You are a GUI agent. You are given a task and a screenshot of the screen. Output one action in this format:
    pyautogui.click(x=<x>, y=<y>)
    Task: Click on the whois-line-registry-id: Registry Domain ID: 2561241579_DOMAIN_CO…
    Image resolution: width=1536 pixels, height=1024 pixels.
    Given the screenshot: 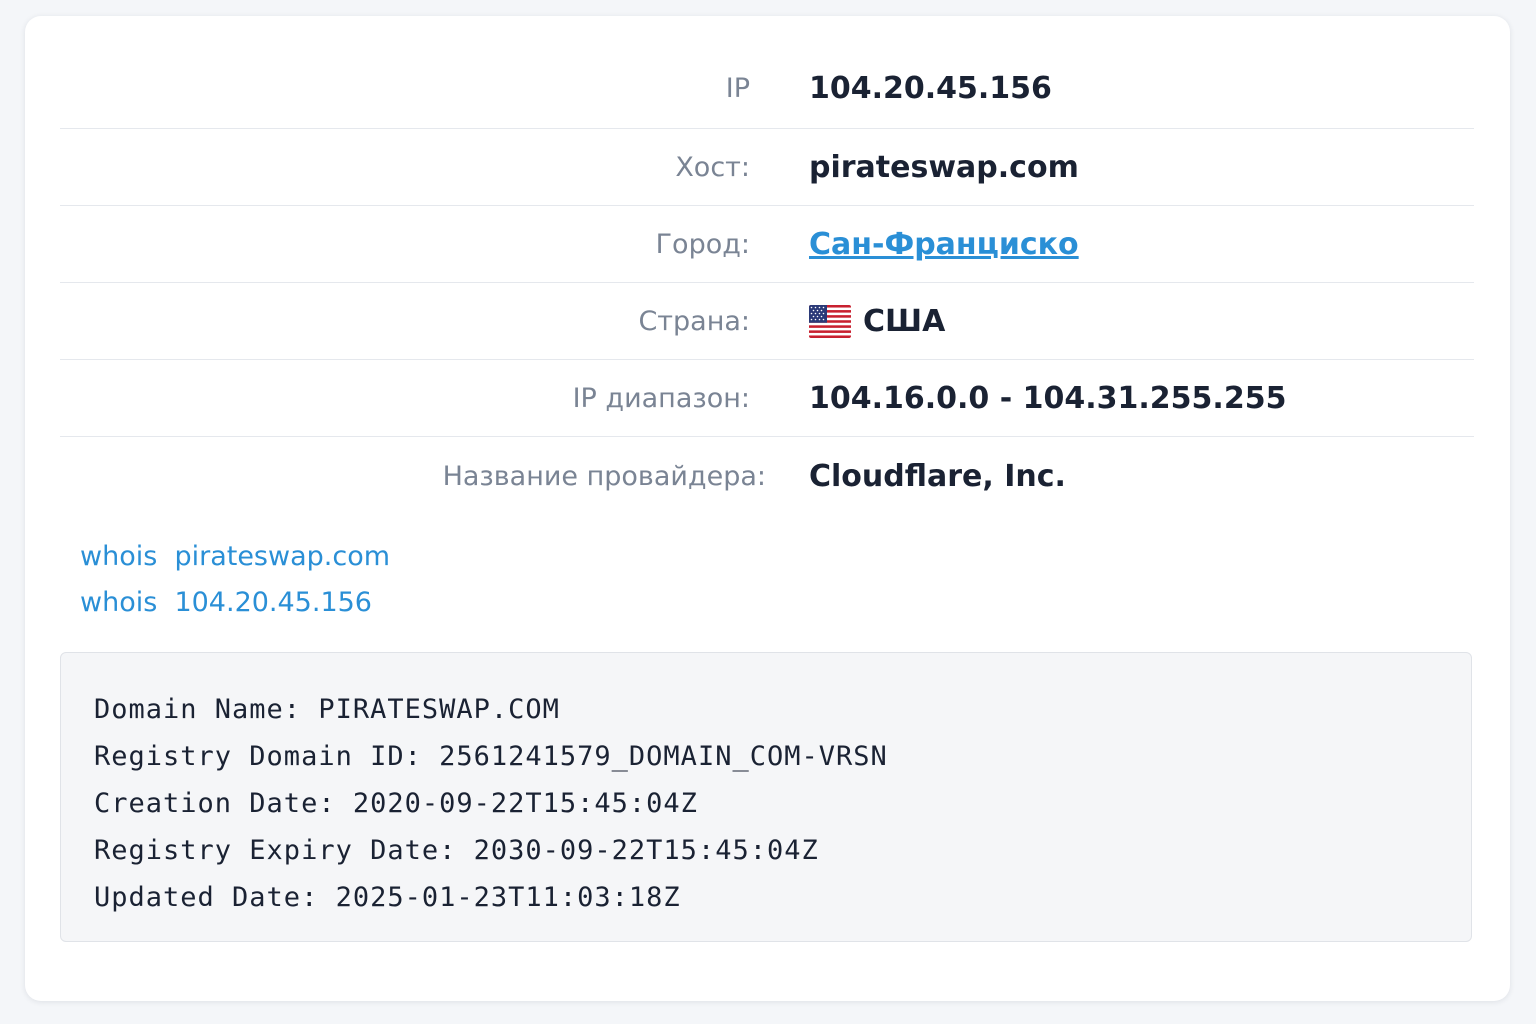 What is the action you would take?
    pyautogui.click(x=491, y=756)
    